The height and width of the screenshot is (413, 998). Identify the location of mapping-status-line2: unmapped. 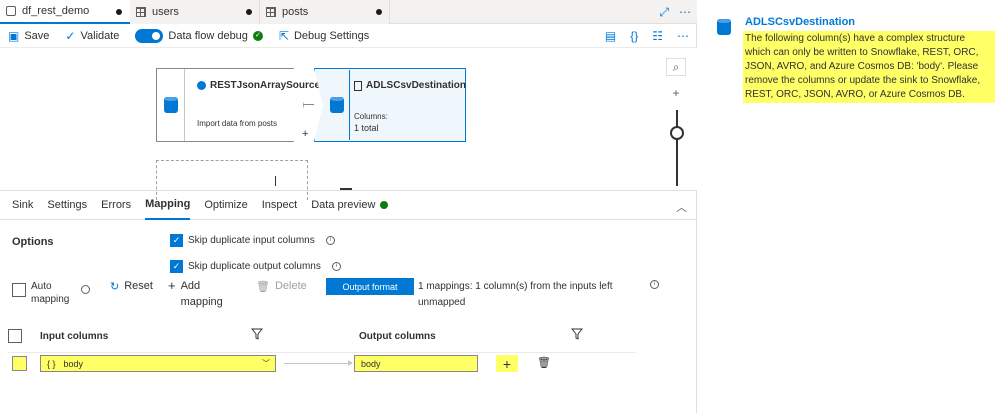
(442, 302).